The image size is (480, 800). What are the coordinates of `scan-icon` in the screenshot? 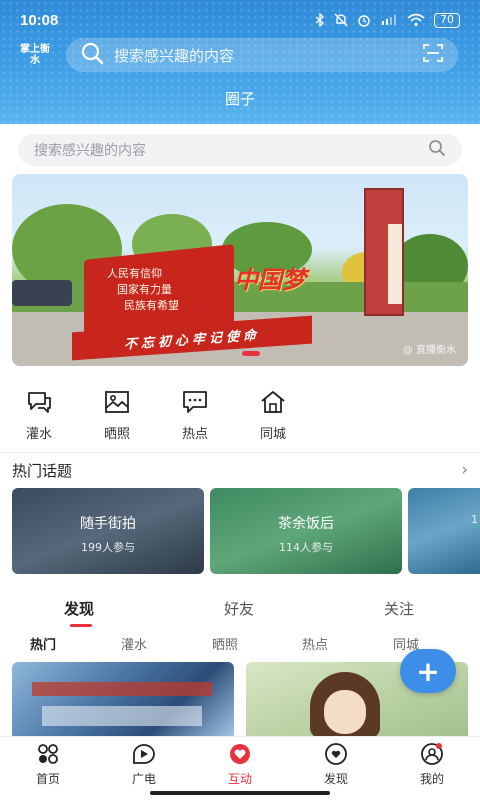 It's located at (433, 55).